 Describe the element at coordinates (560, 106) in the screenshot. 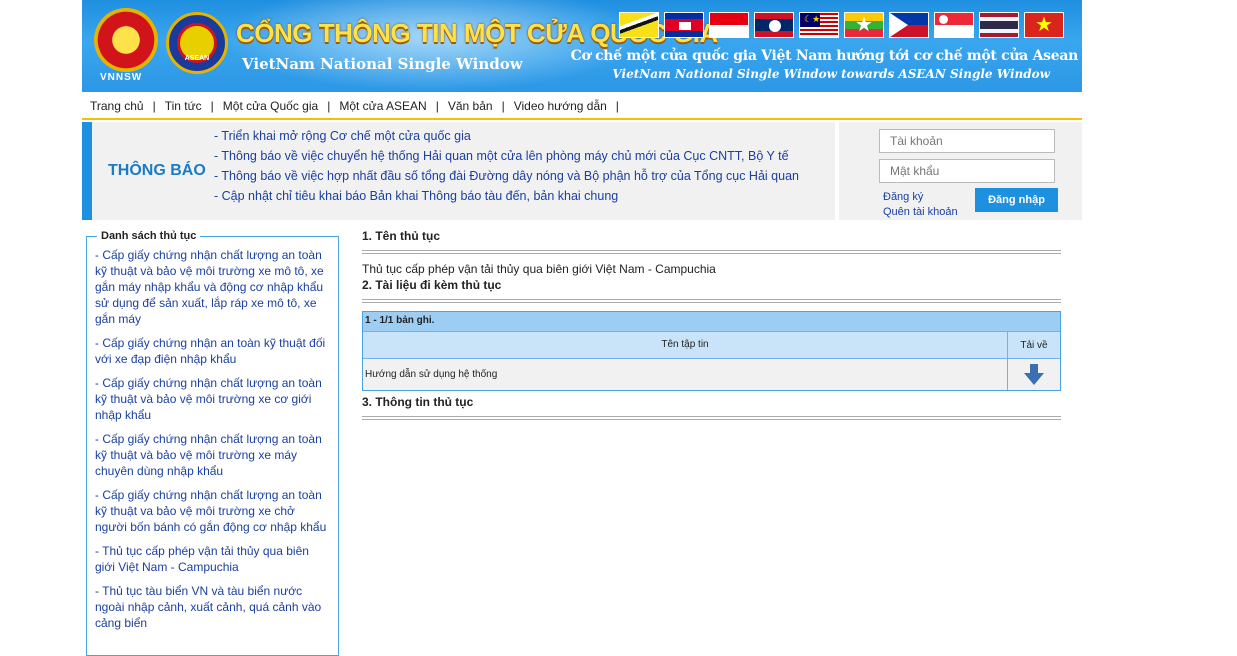

I see `nav-item-video-guide: Video hướng dẫn` at that location.